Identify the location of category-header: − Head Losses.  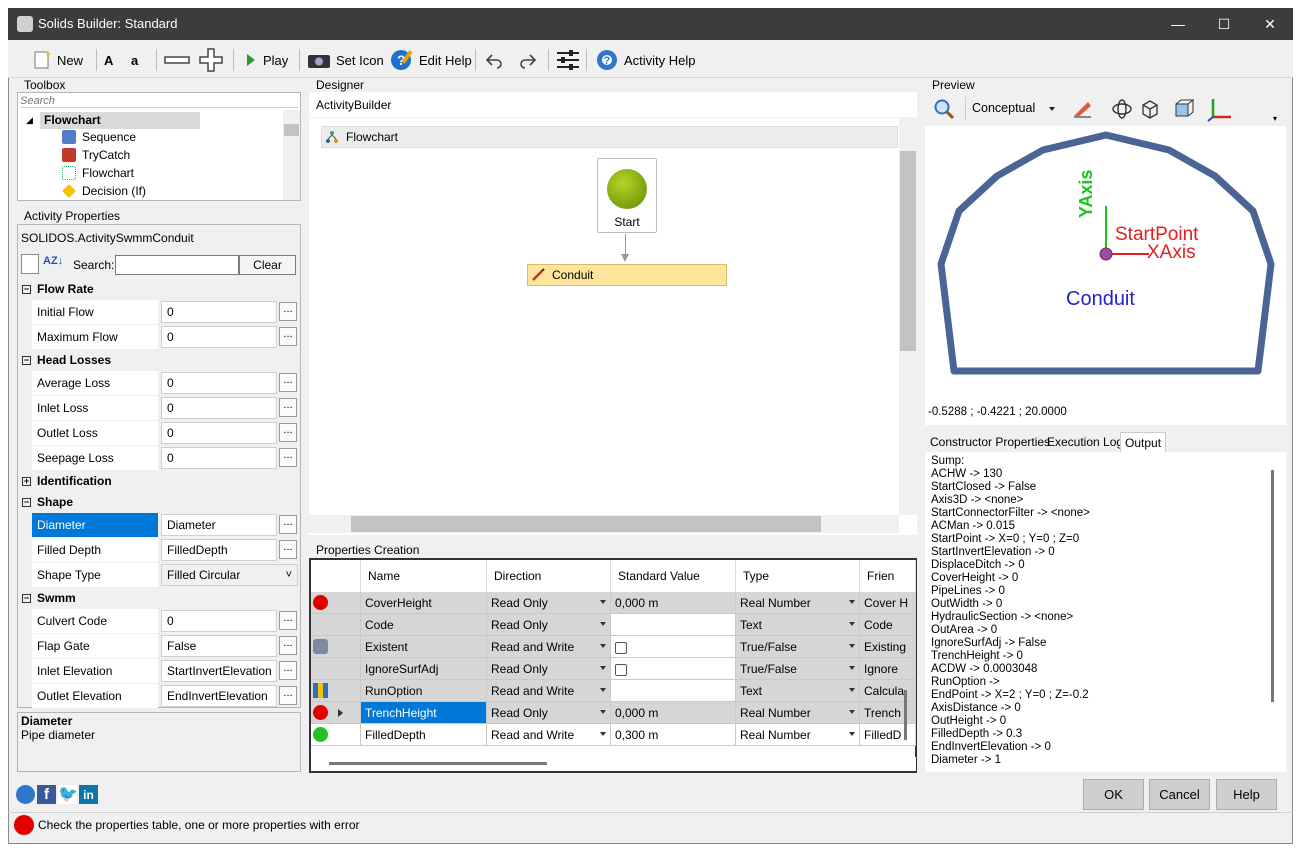
(157, 360).